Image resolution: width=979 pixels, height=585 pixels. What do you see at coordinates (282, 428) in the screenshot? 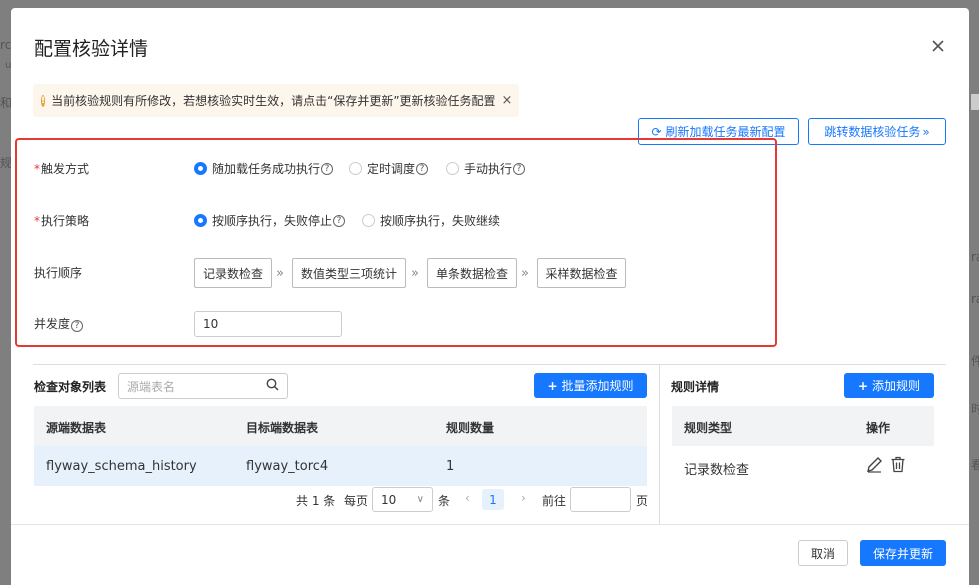
I see `col-target: 目标端数据表` at bounding box center [282, 428].